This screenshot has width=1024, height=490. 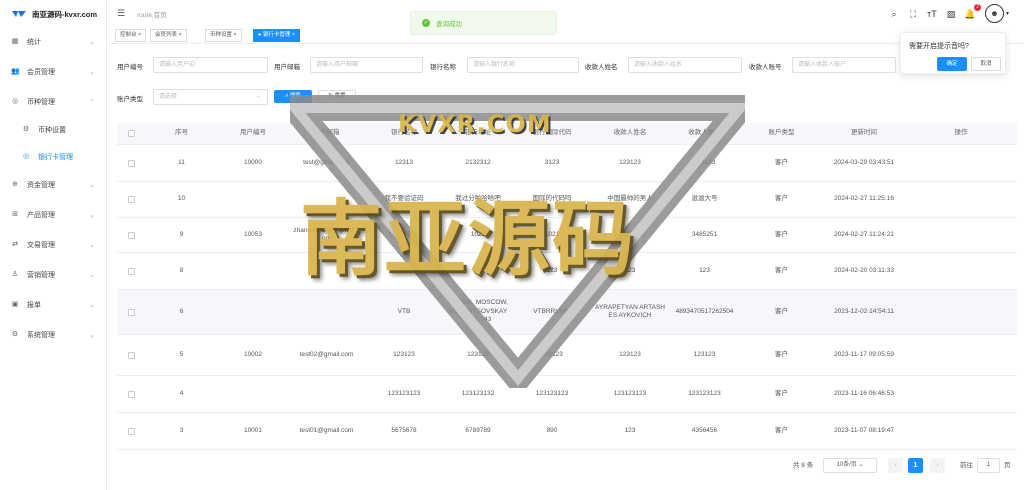 What do you see at coordinates (478, 430) in the screenshot?
I see `table-cell: 6789789` at bounding box center [478, 430].